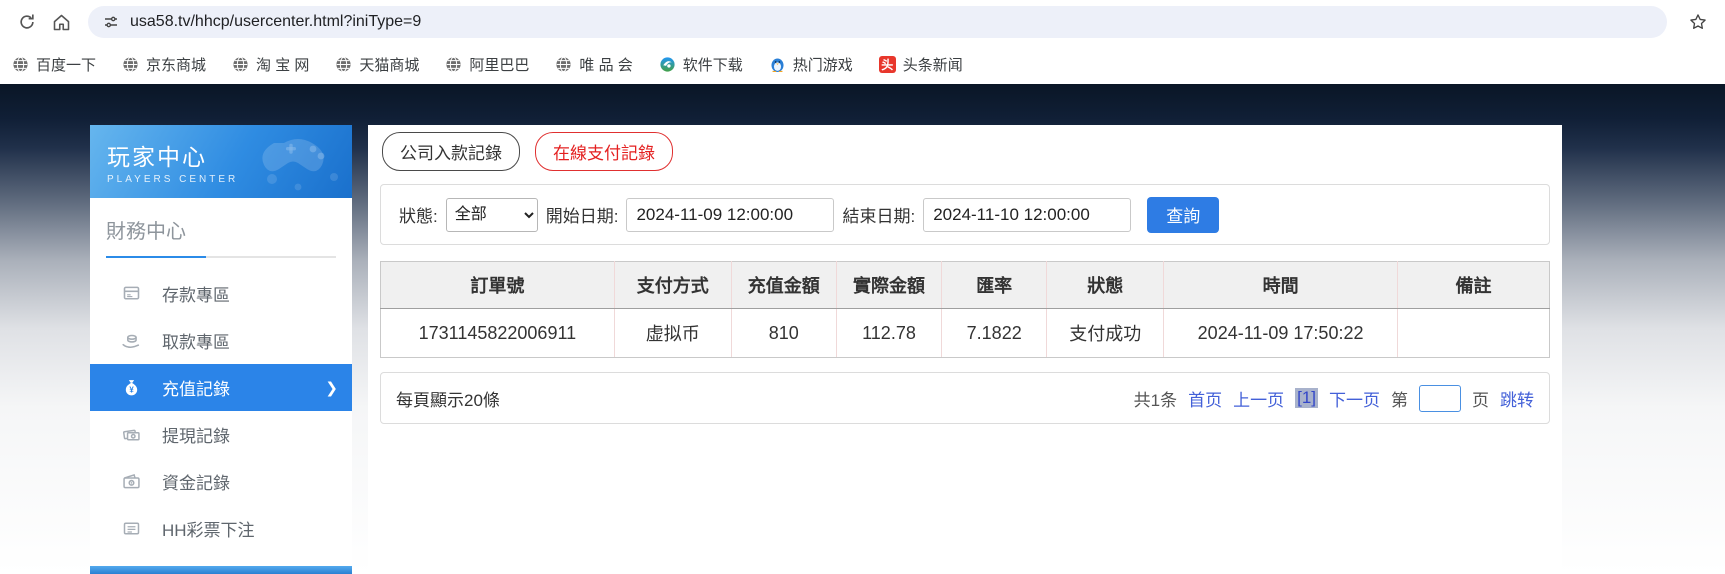  I want to click on column-header: 訂單號, so click(497, 285).